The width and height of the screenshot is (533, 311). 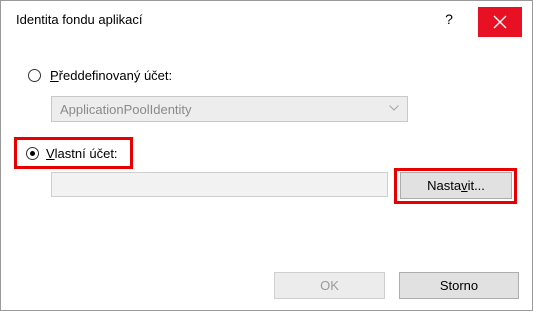 What do you see at coordinates (219, 184) in the screenshot?
I see `custom-account-field` at bounding box center [219, 184].